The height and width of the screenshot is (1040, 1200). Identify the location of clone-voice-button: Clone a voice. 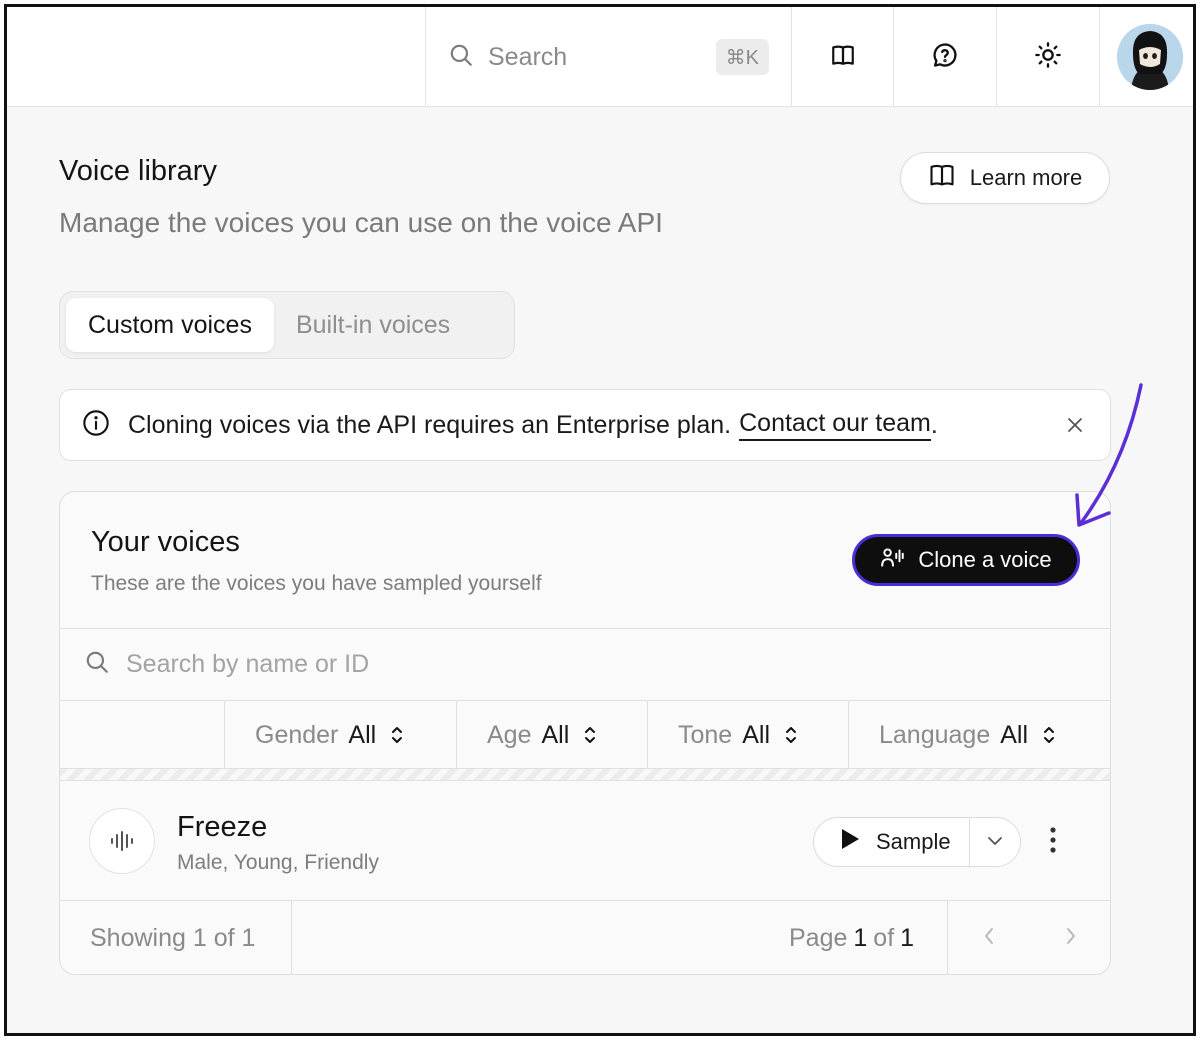
(966, 560).